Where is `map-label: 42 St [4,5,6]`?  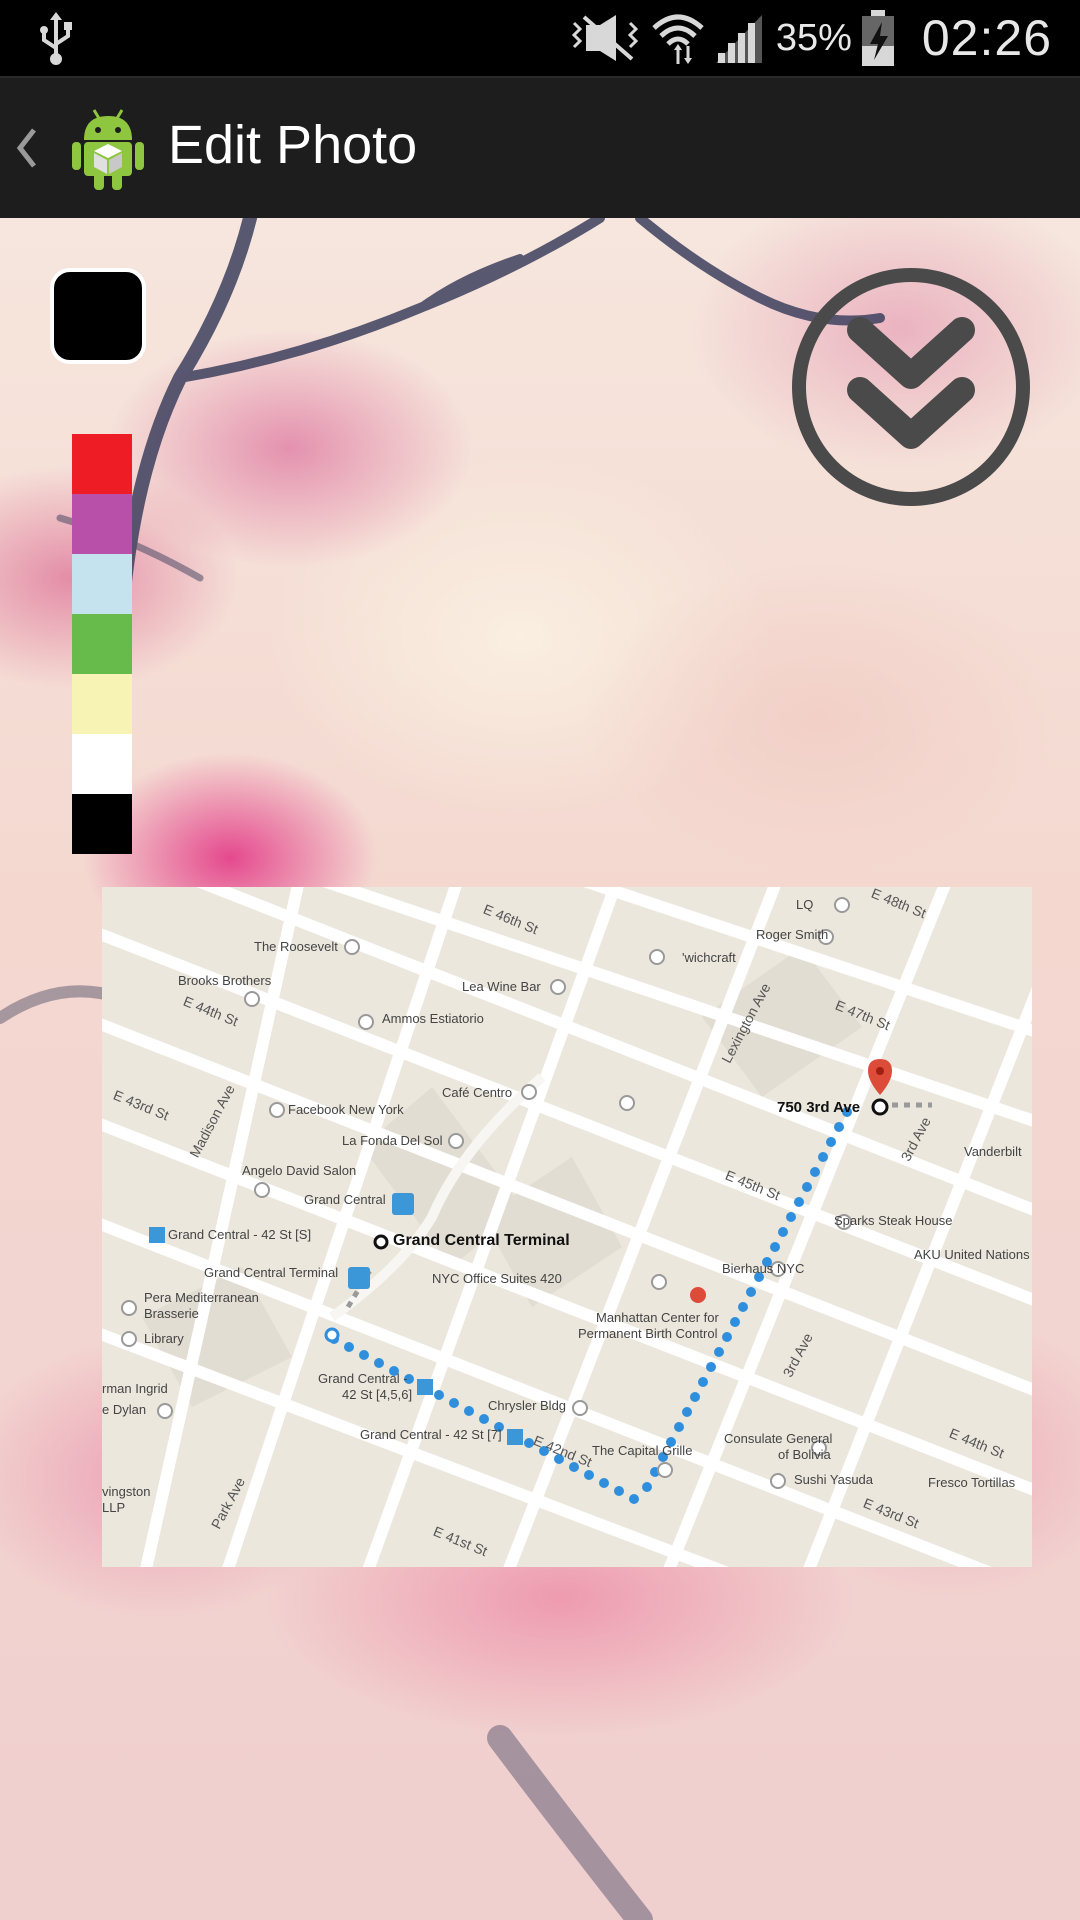 map-label: 42 St [4,5,6] is located at coordinates (377, 1394).